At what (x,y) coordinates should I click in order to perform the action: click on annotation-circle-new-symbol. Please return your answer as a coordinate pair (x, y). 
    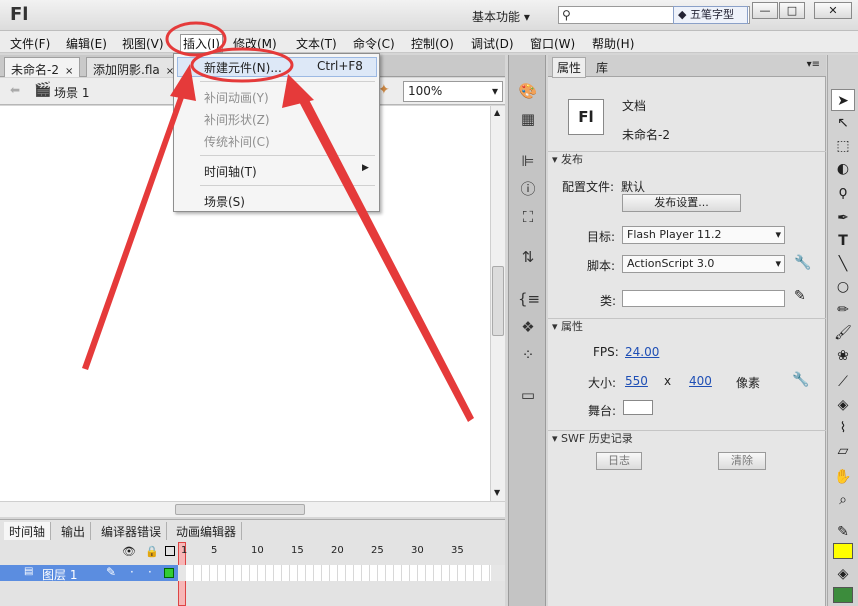
    Looking at the image, I should click on (242, 65).